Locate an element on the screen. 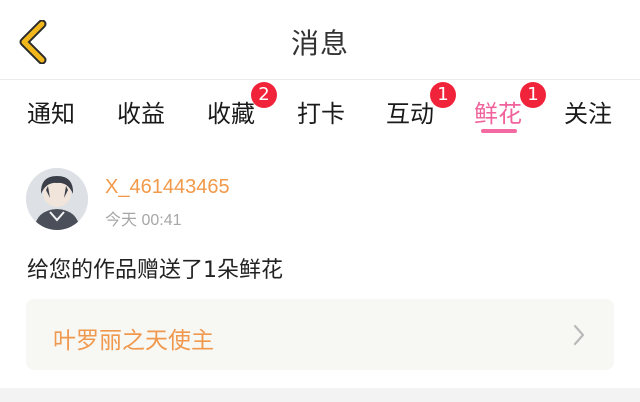 Image resolution: width=640 pixels, height=402 pixels. tab-label: 通知 is located at coordinates (51, 114).